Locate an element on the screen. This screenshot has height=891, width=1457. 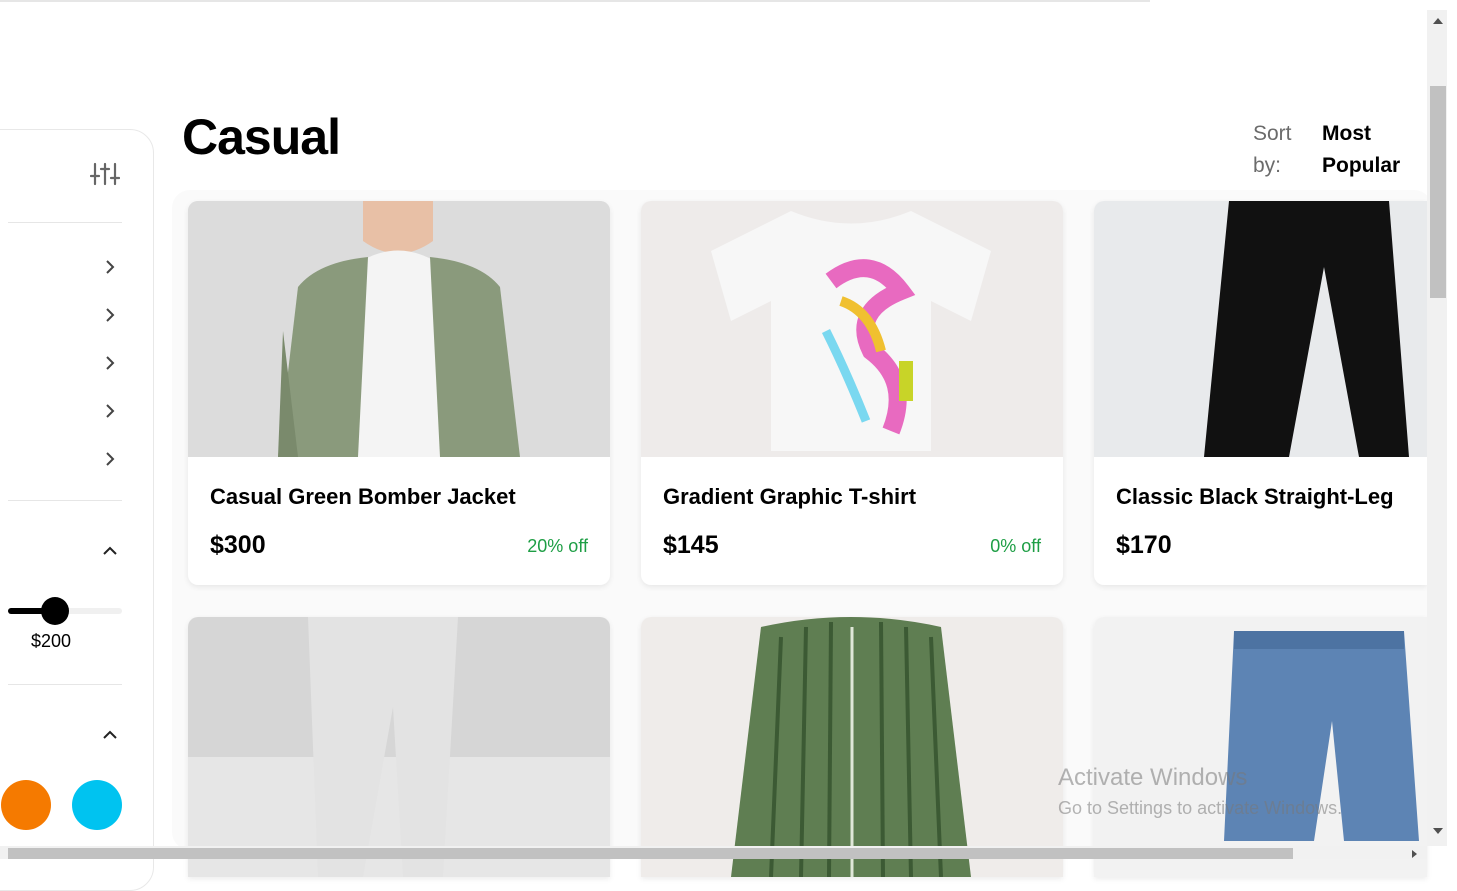
activation-watermark-subtitle: Go to Settings to activate Windows. is located at coordinates (1200, 808).